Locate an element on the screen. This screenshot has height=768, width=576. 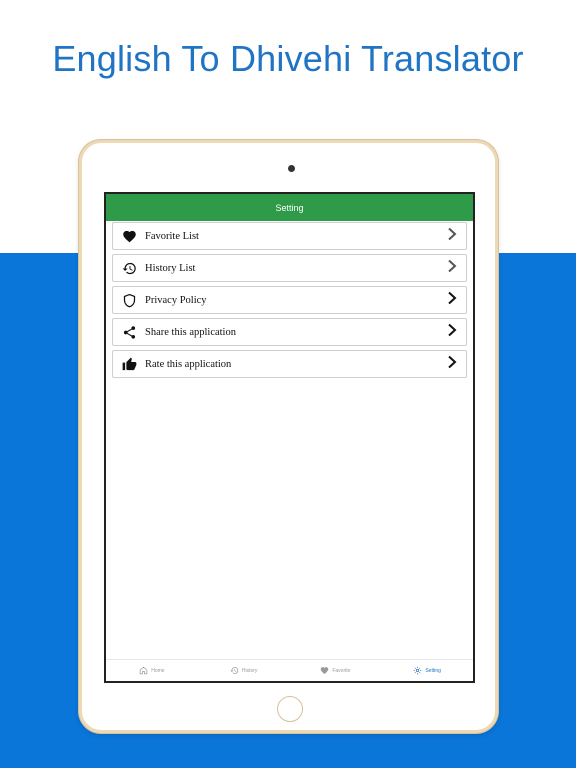
home-button is located at coordinates (290, 709).